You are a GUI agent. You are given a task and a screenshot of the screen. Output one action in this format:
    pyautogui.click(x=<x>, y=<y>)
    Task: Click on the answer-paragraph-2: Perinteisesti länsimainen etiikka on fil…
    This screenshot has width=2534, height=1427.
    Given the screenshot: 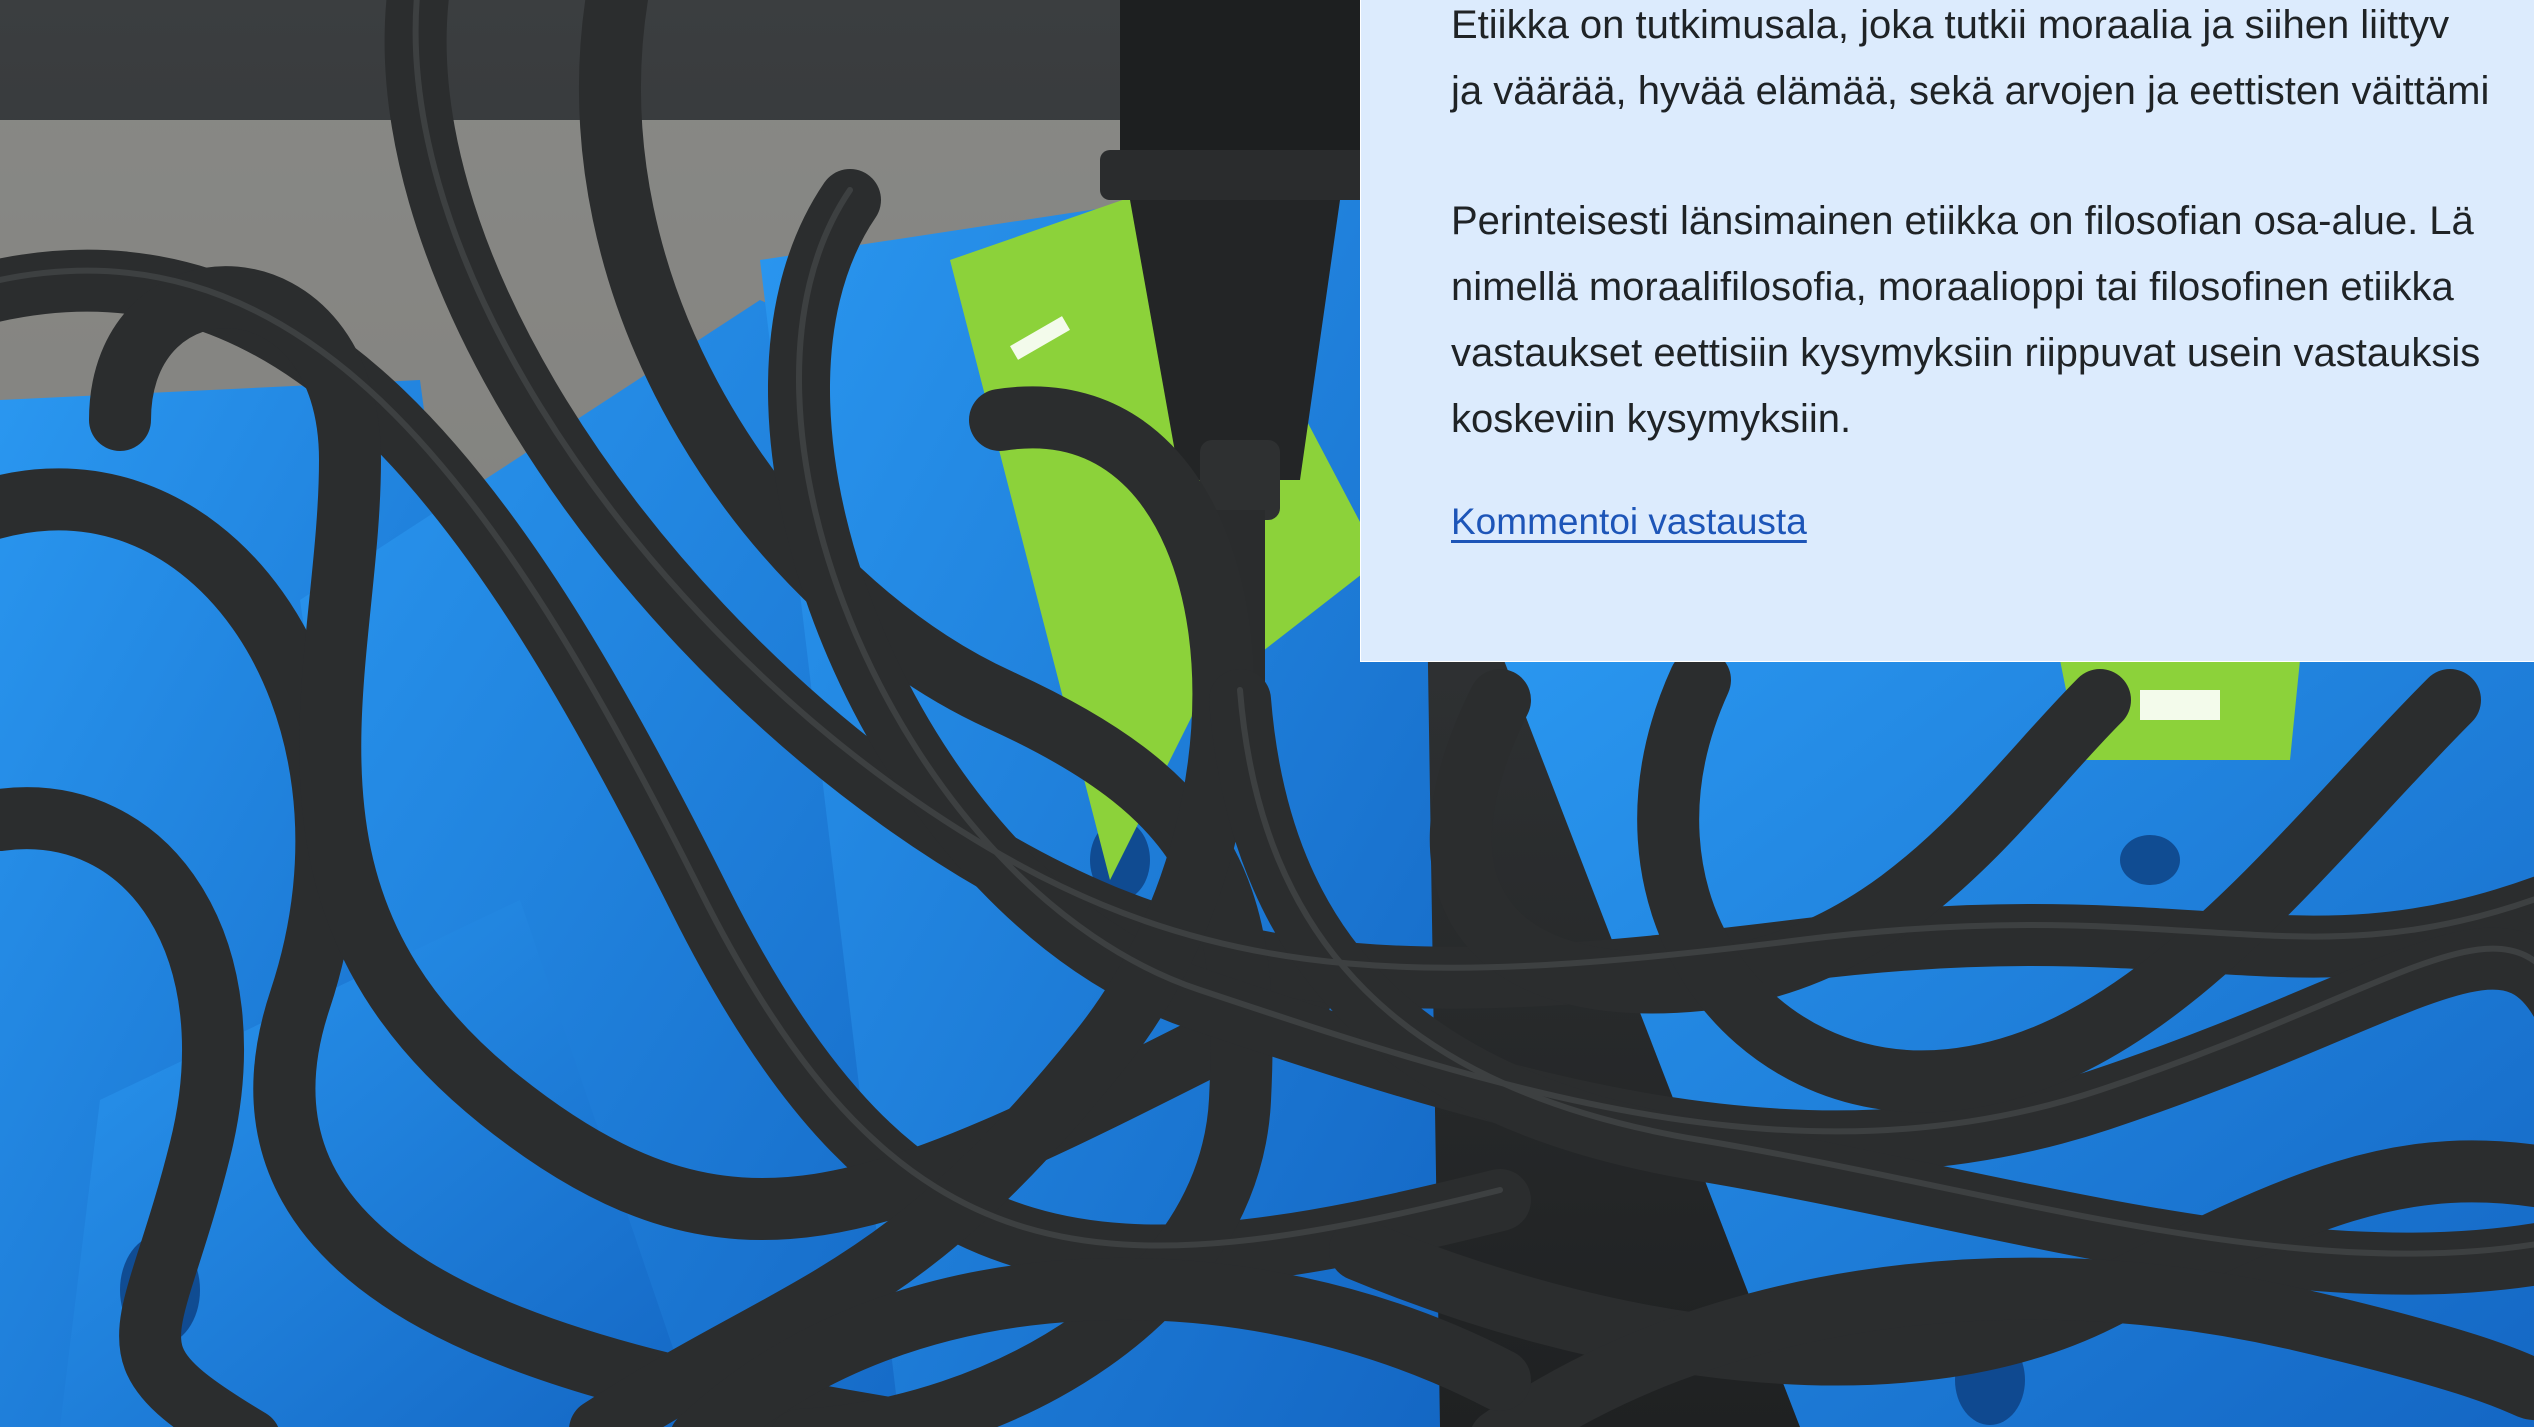 What is the action you would take?
    pyautogui.click(x=1992, y=320)
    